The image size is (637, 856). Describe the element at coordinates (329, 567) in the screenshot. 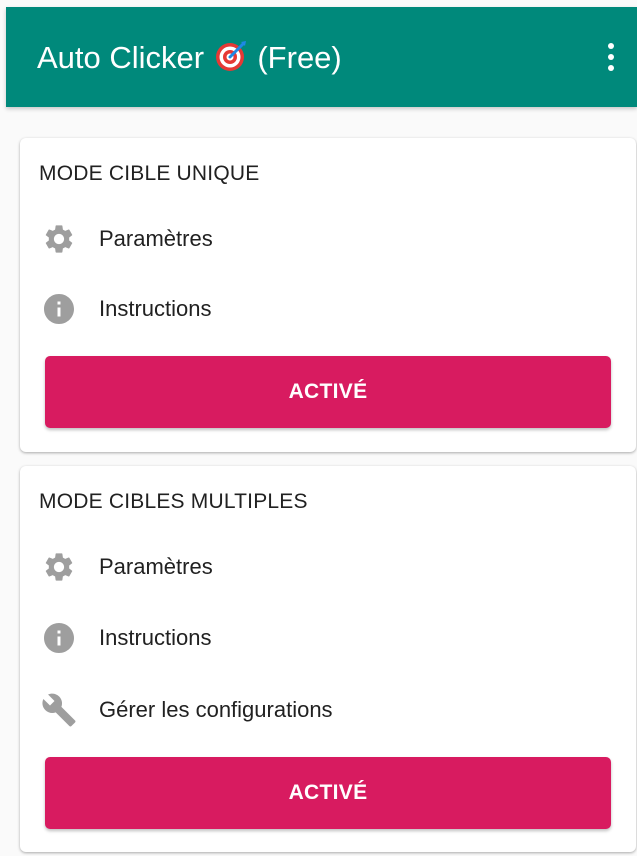

I see `multi-settings-item: Paramètres` at that location.